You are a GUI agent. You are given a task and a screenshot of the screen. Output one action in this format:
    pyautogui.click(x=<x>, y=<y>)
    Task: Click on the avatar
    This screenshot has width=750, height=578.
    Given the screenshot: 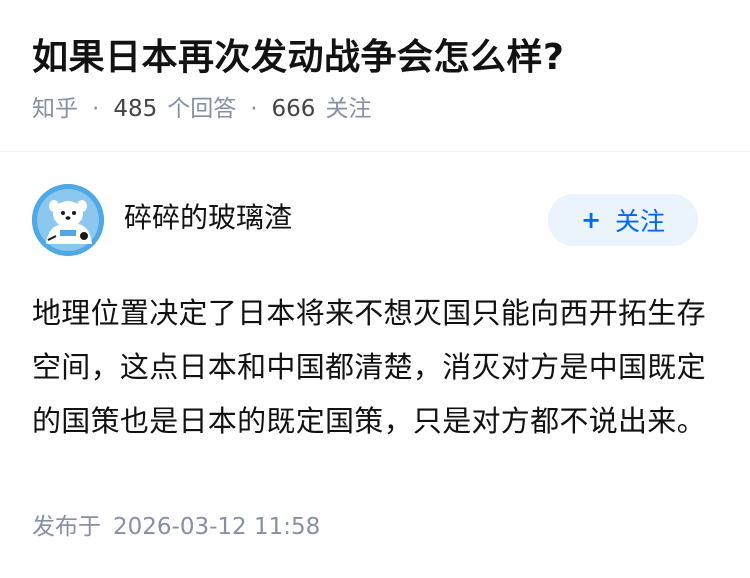 What is the action you would take?
    pyautogui.click(x=68, y=220)
    